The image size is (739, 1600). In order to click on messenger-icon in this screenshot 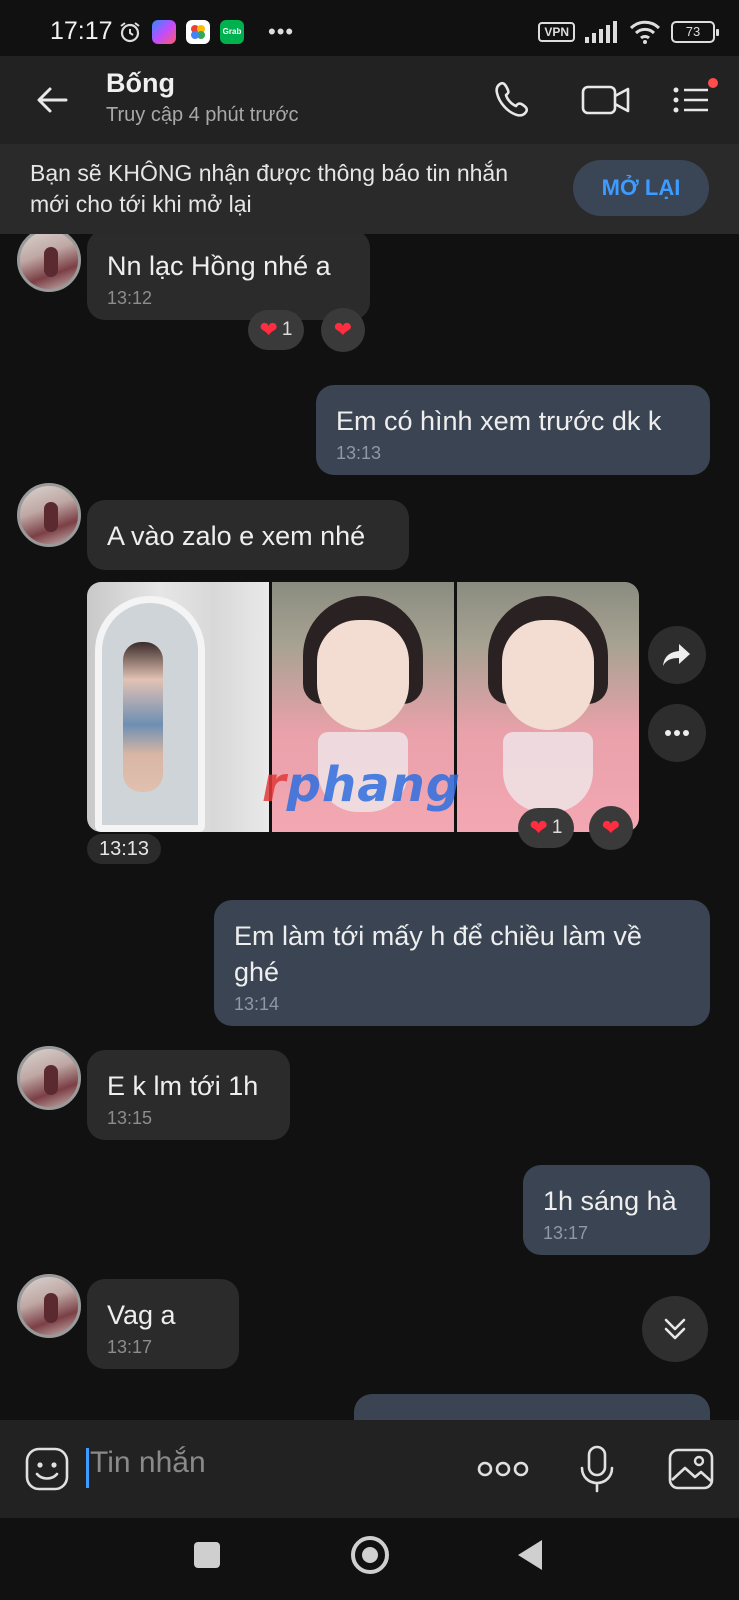, I will do `click(164, 32)`.